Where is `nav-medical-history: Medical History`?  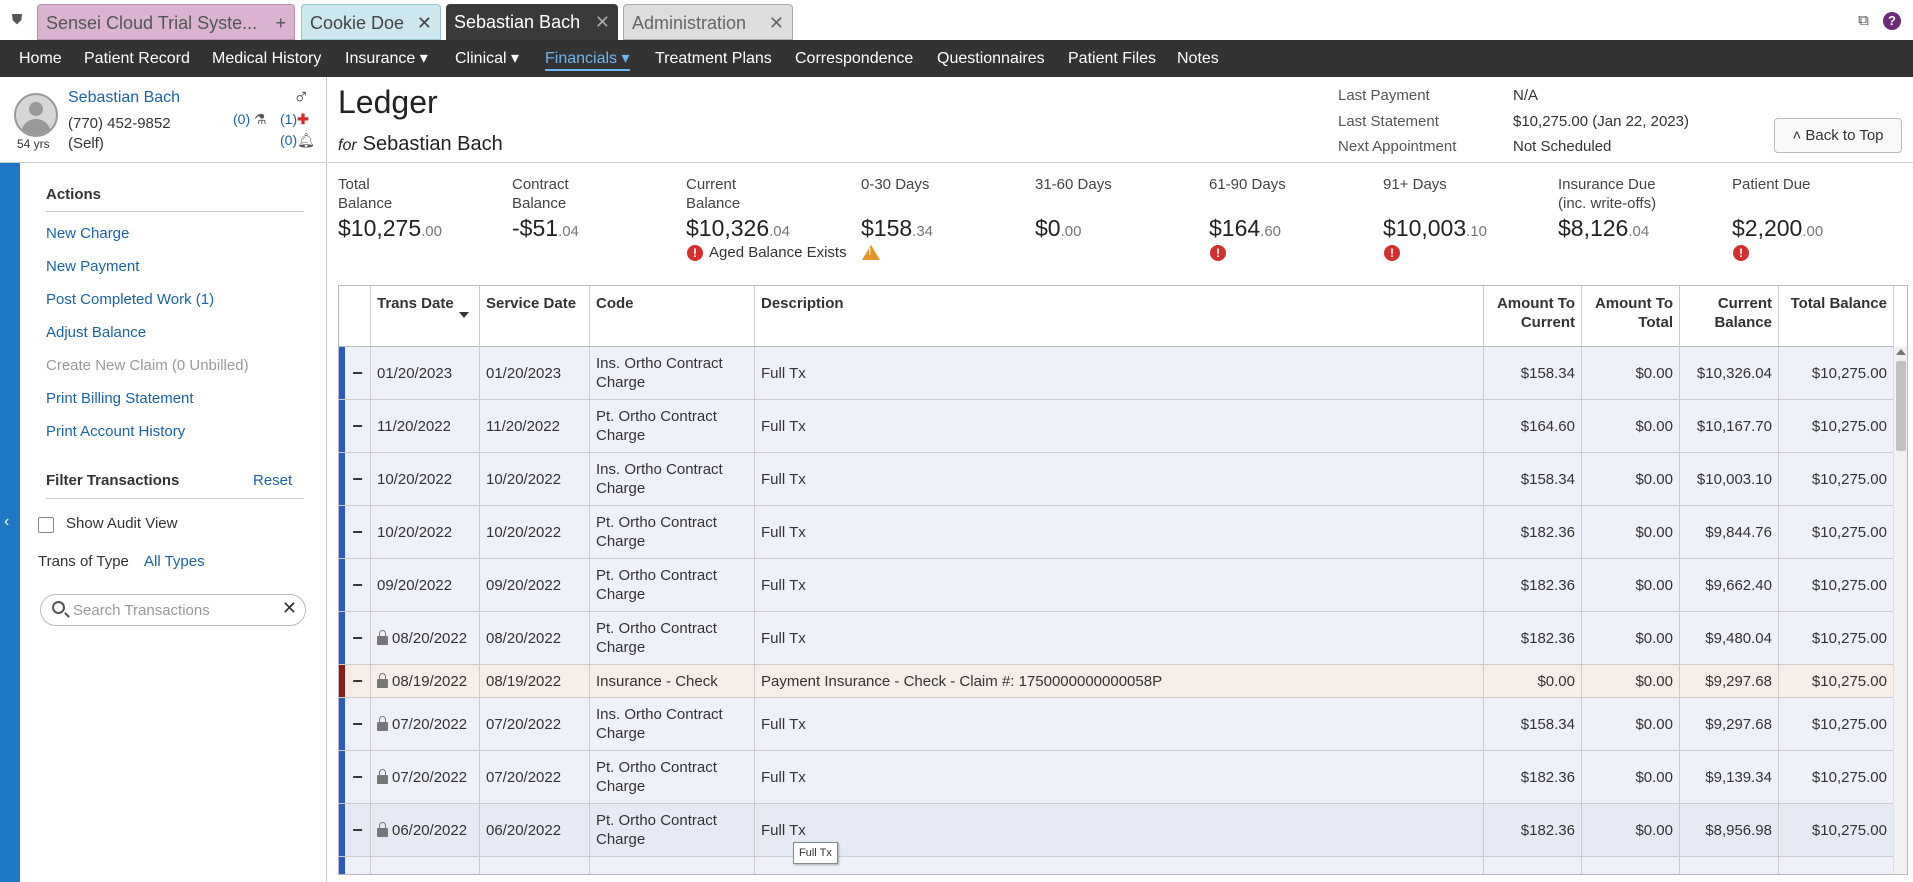
nav-medical-history: Medical History is located at coordinates (266, 58).